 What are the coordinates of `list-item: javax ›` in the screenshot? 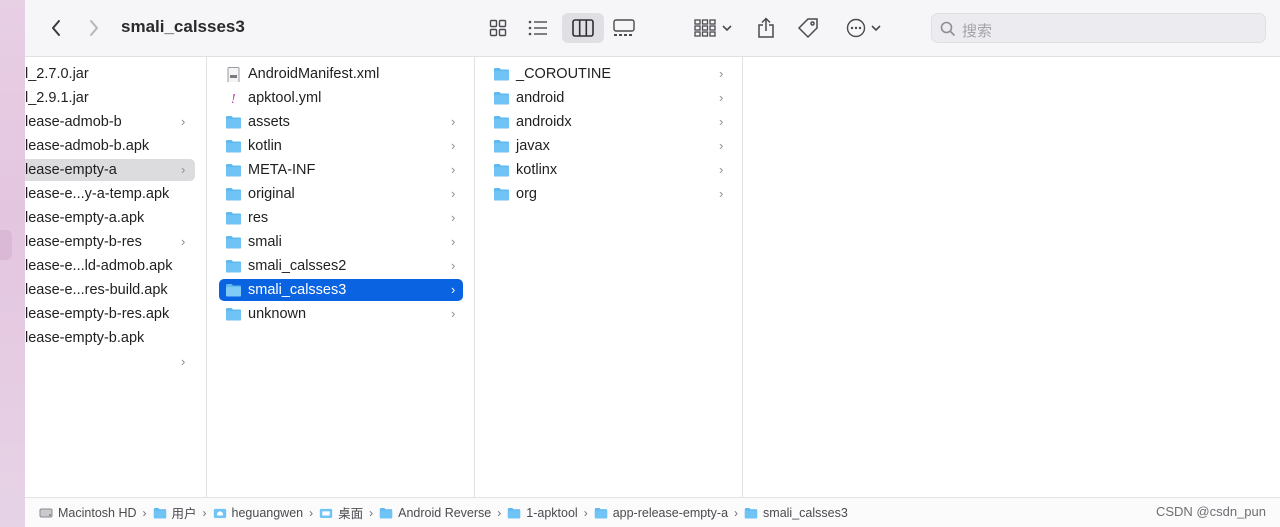 It's located at (609, 146).